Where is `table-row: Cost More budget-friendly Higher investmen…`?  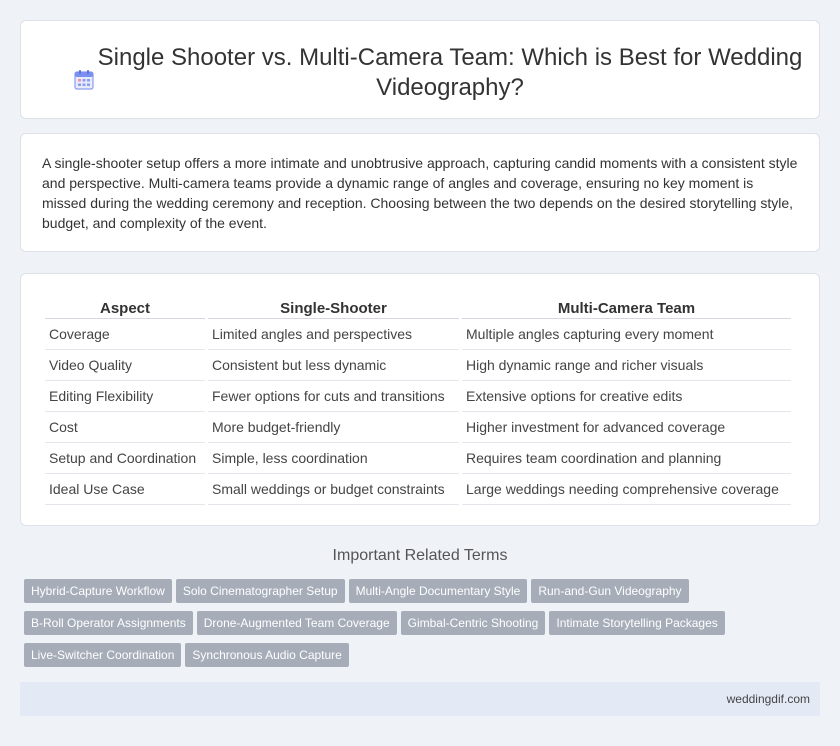
table-row: Cost More budget-friendly Higher investmen… is located at coordinates (418, 427).